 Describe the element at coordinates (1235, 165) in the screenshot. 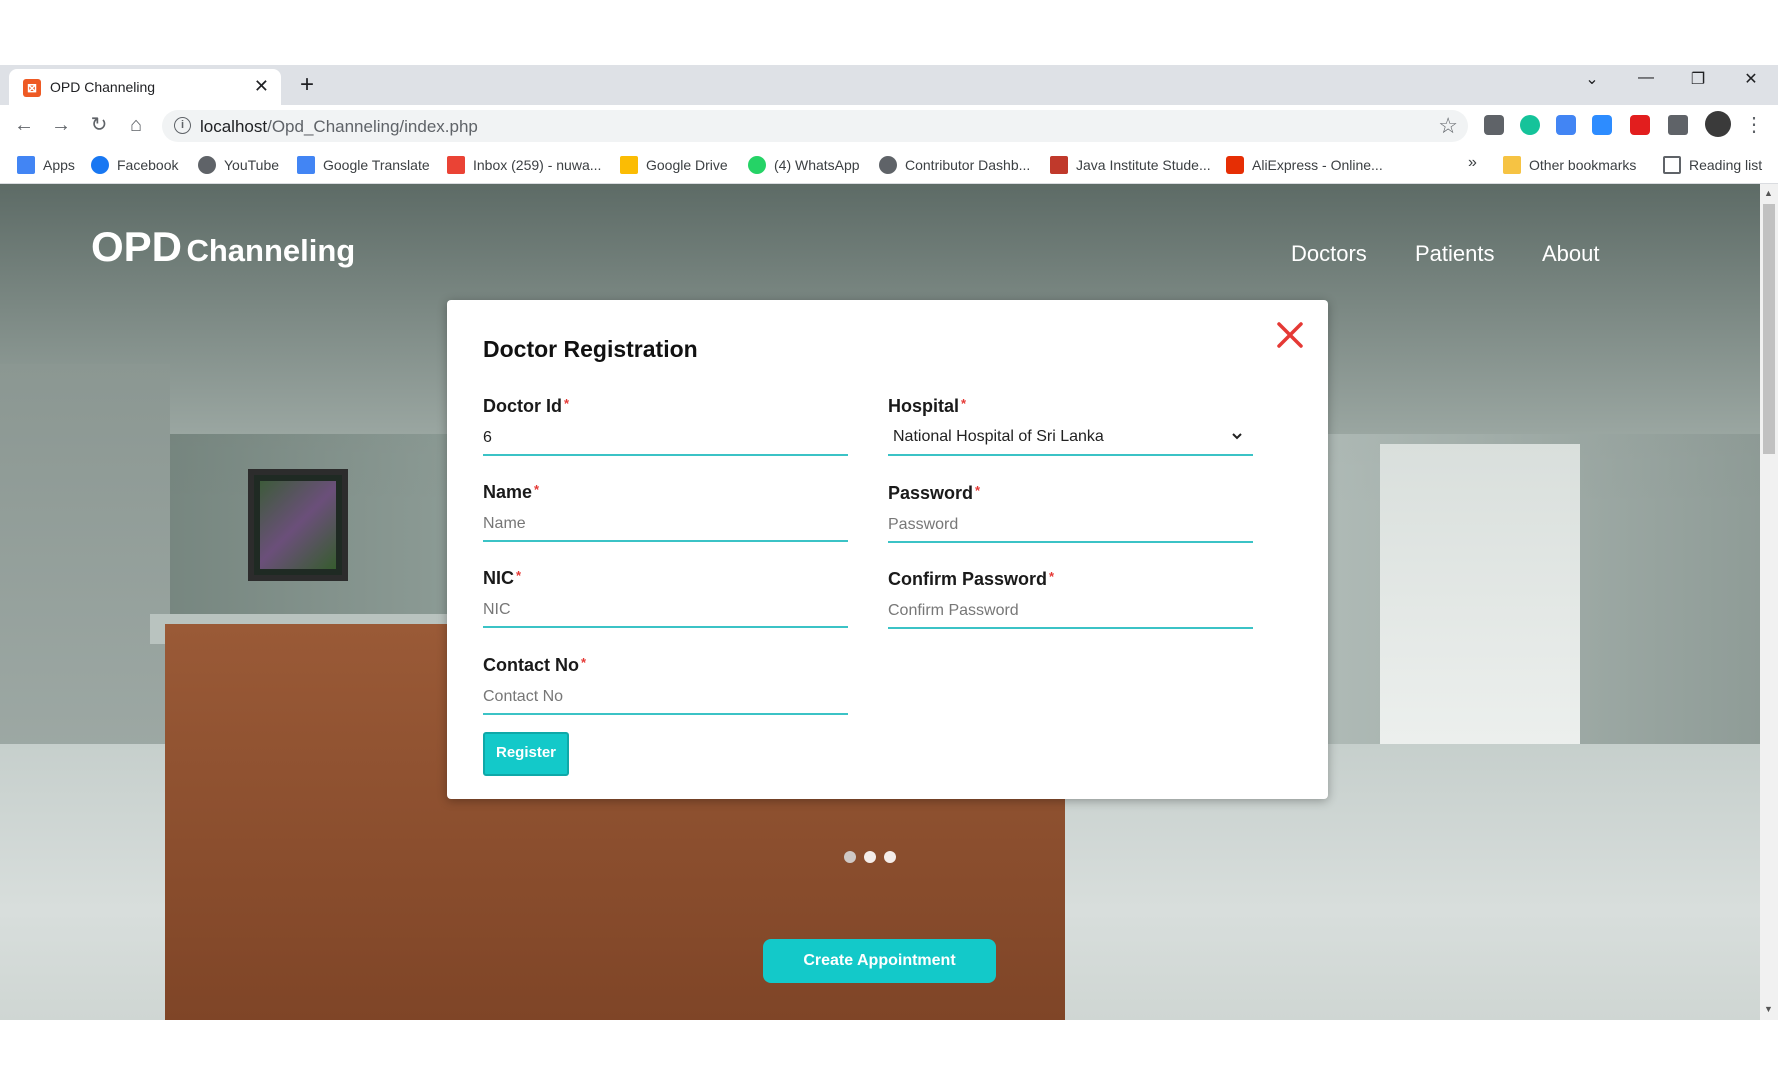

I see `aliexpress-icon` at that location.